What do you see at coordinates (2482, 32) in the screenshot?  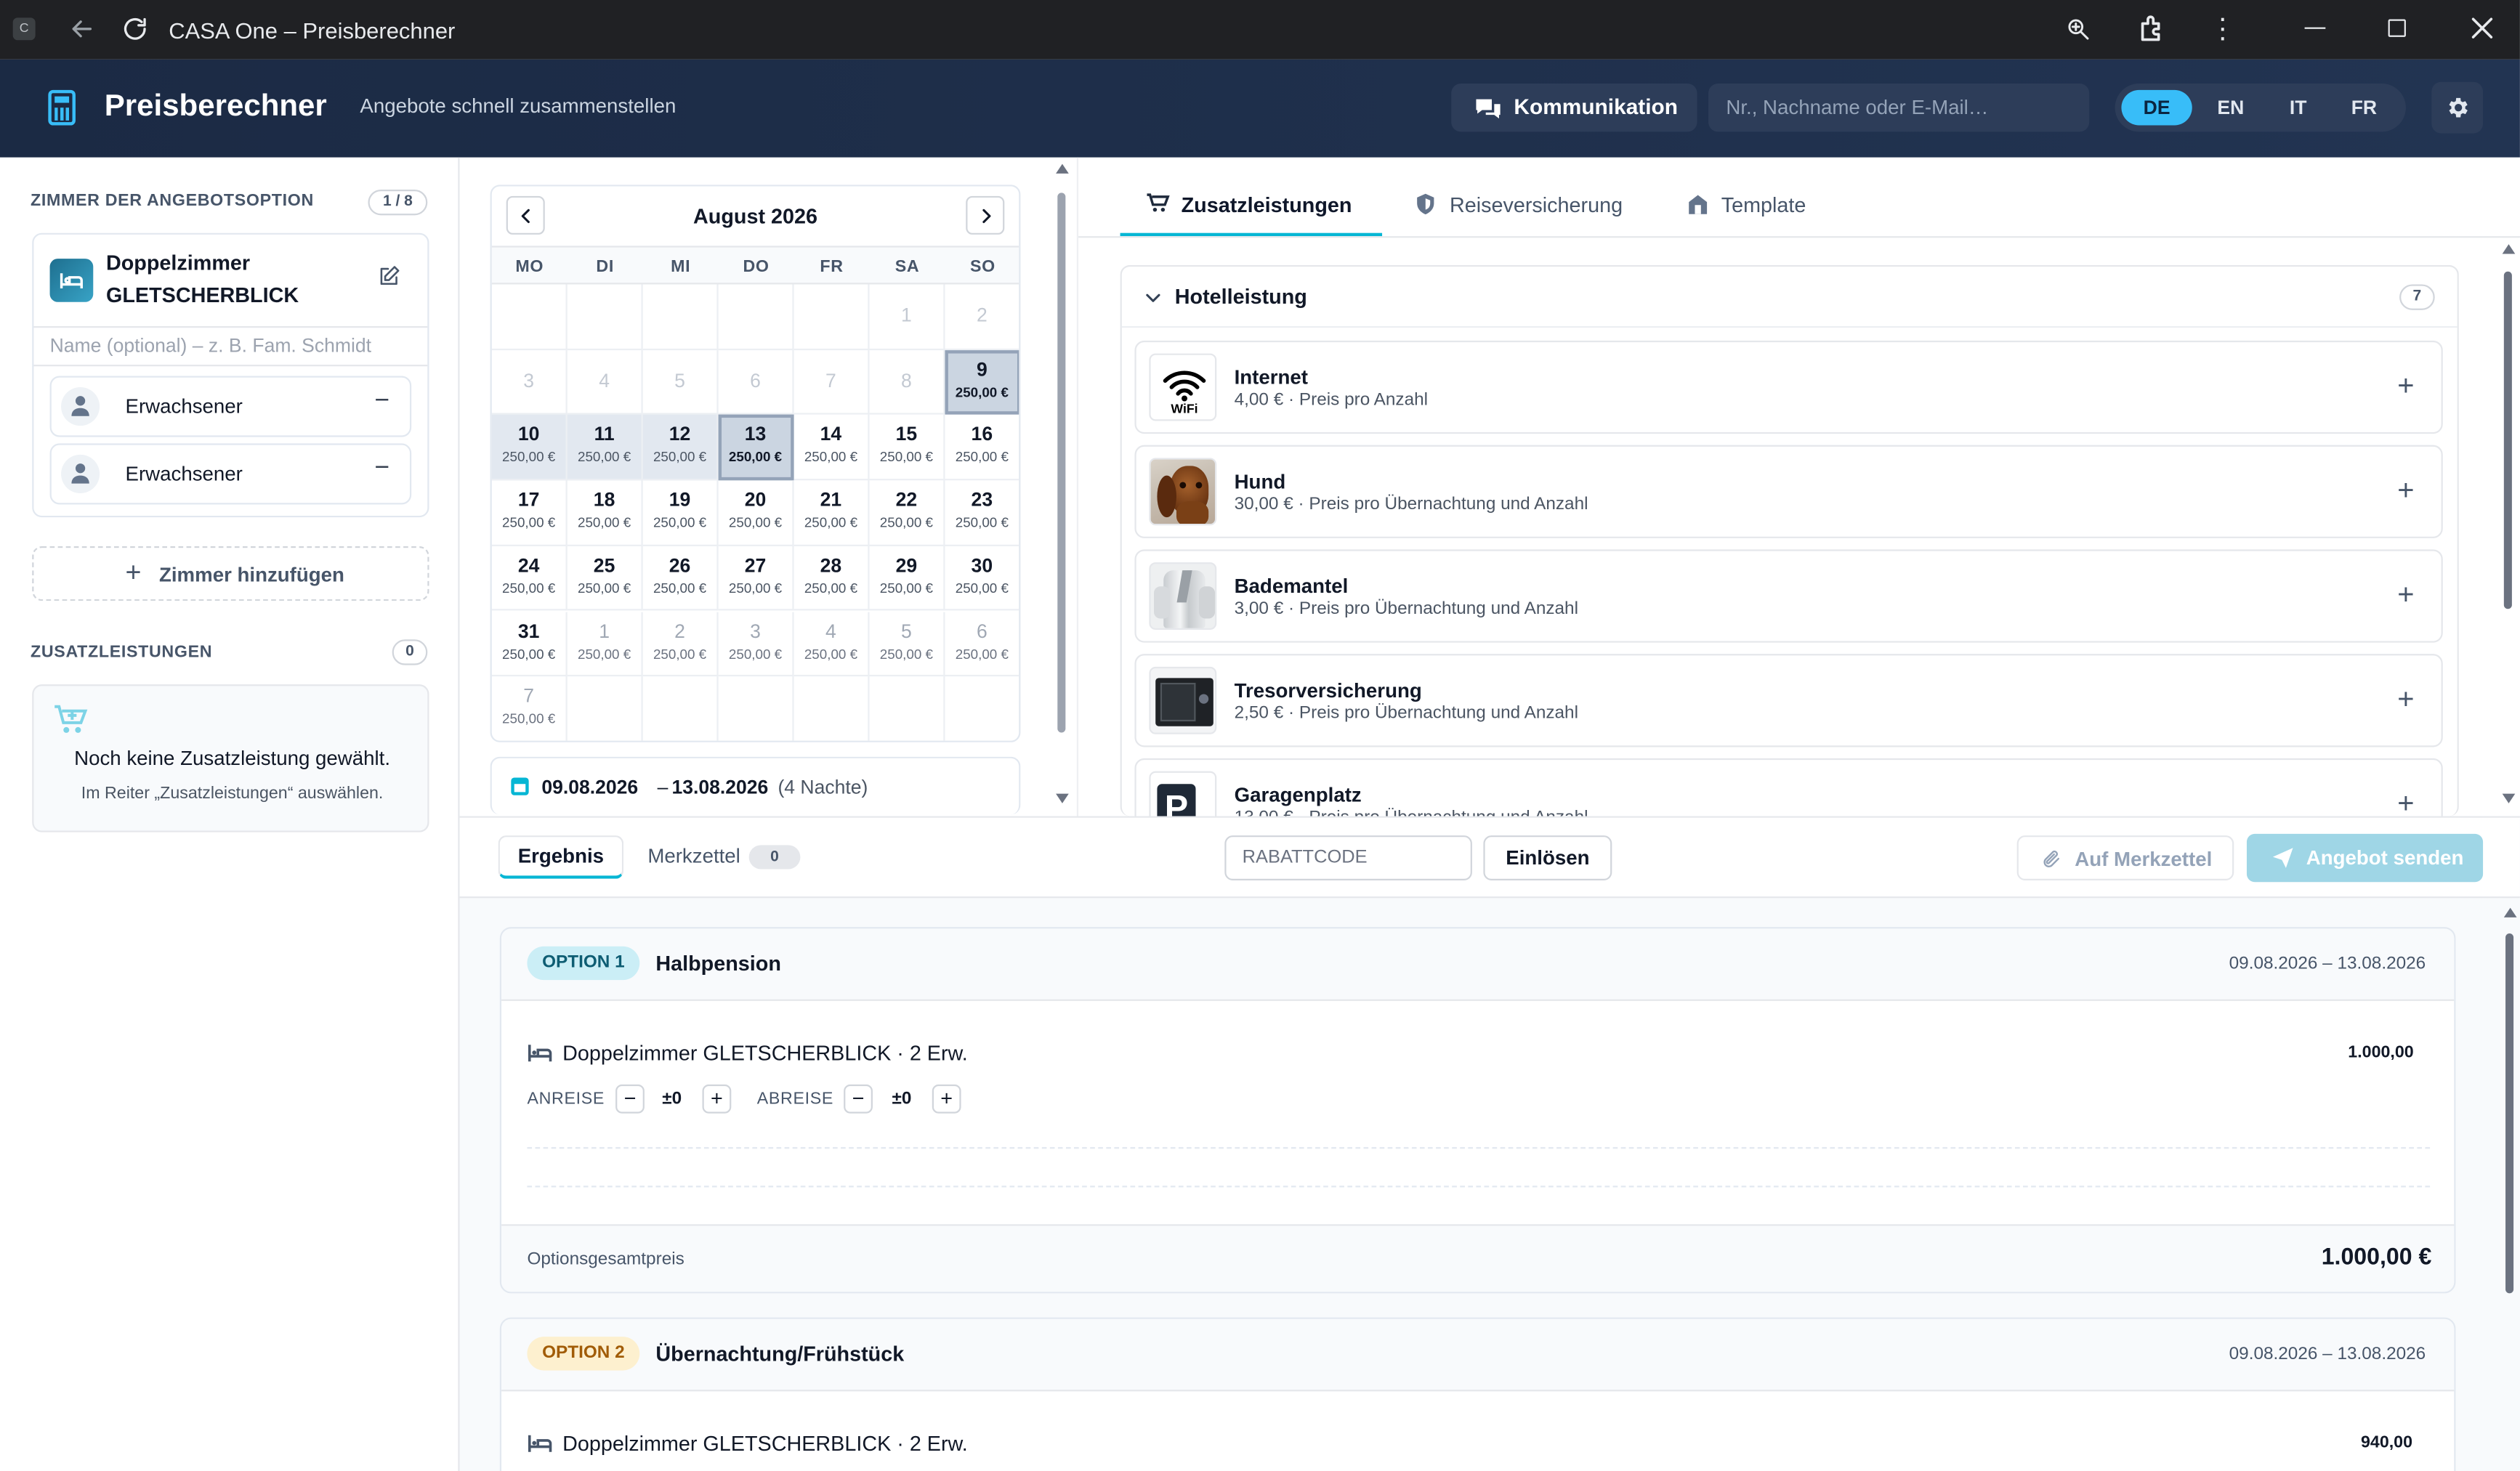 I see `close-window-icon` at bounding box center [2482, 32].